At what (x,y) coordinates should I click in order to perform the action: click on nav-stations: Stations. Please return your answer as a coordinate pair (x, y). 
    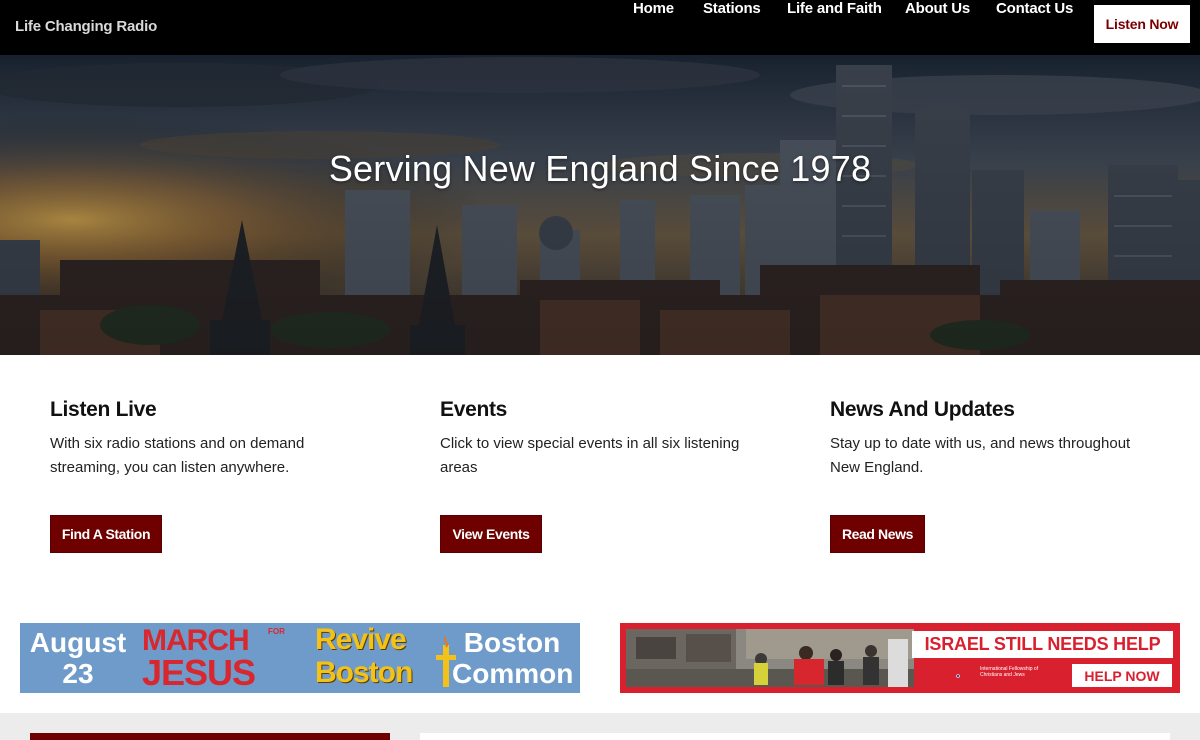
    Looking at the image, I should click on (732, 8).